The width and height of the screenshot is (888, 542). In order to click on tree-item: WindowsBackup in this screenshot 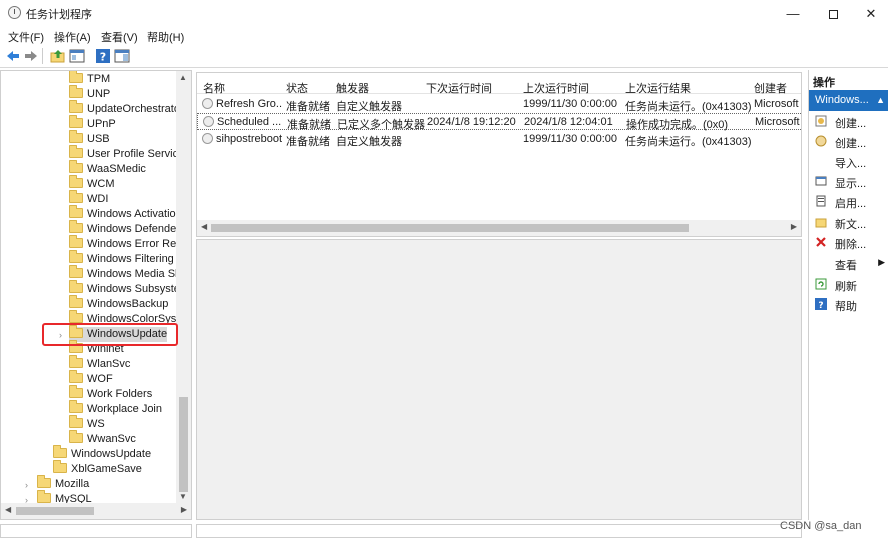, I will do `click(118, 303)`.